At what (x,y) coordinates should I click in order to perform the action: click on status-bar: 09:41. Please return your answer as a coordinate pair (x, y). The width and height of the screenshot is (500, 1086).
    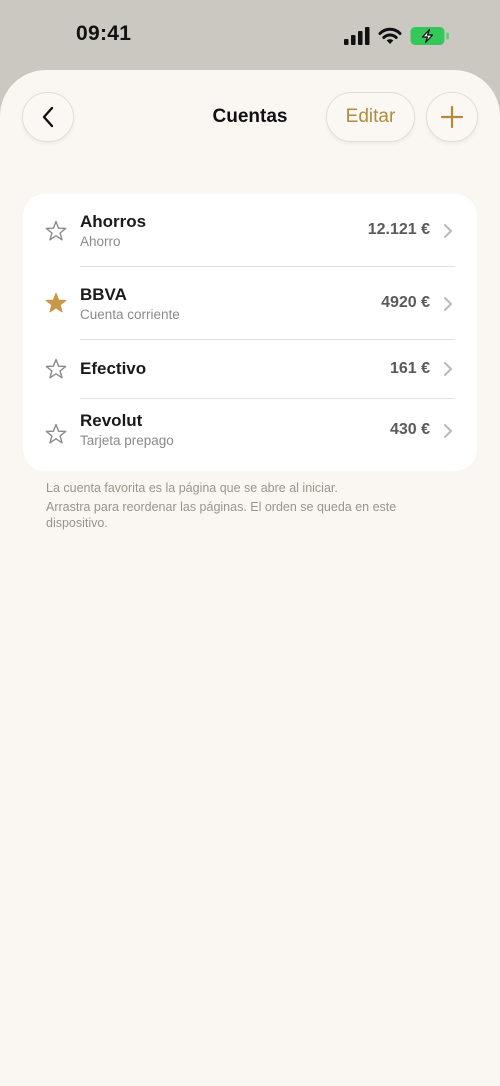
    Looking at the image, I should click on (250, 35).